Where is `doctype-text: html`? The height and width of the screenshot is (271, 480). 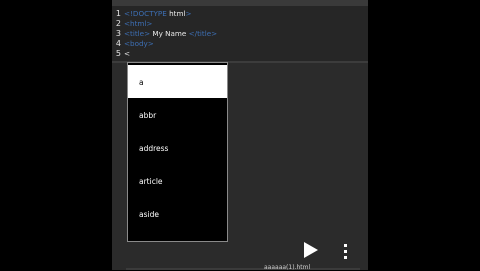
doctype-text: html is located at coordinates (176, 13).